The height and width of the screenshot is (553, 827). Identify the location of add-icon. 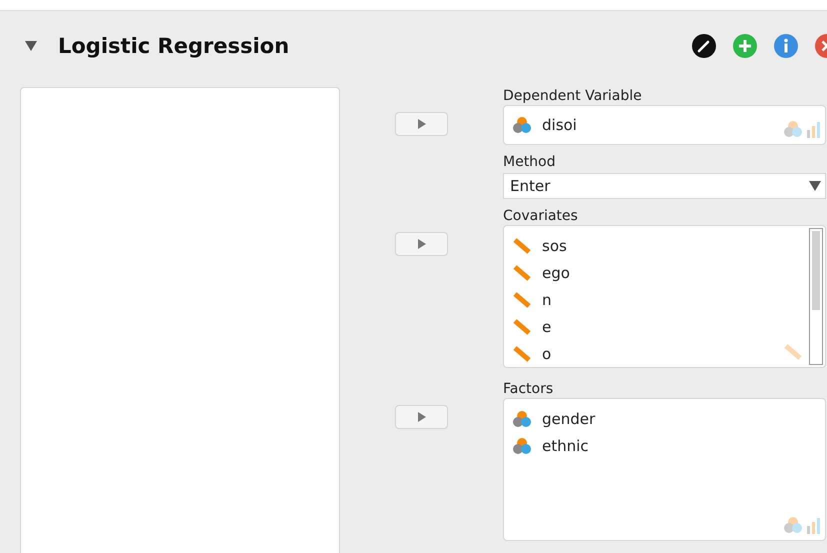
(745, 46).